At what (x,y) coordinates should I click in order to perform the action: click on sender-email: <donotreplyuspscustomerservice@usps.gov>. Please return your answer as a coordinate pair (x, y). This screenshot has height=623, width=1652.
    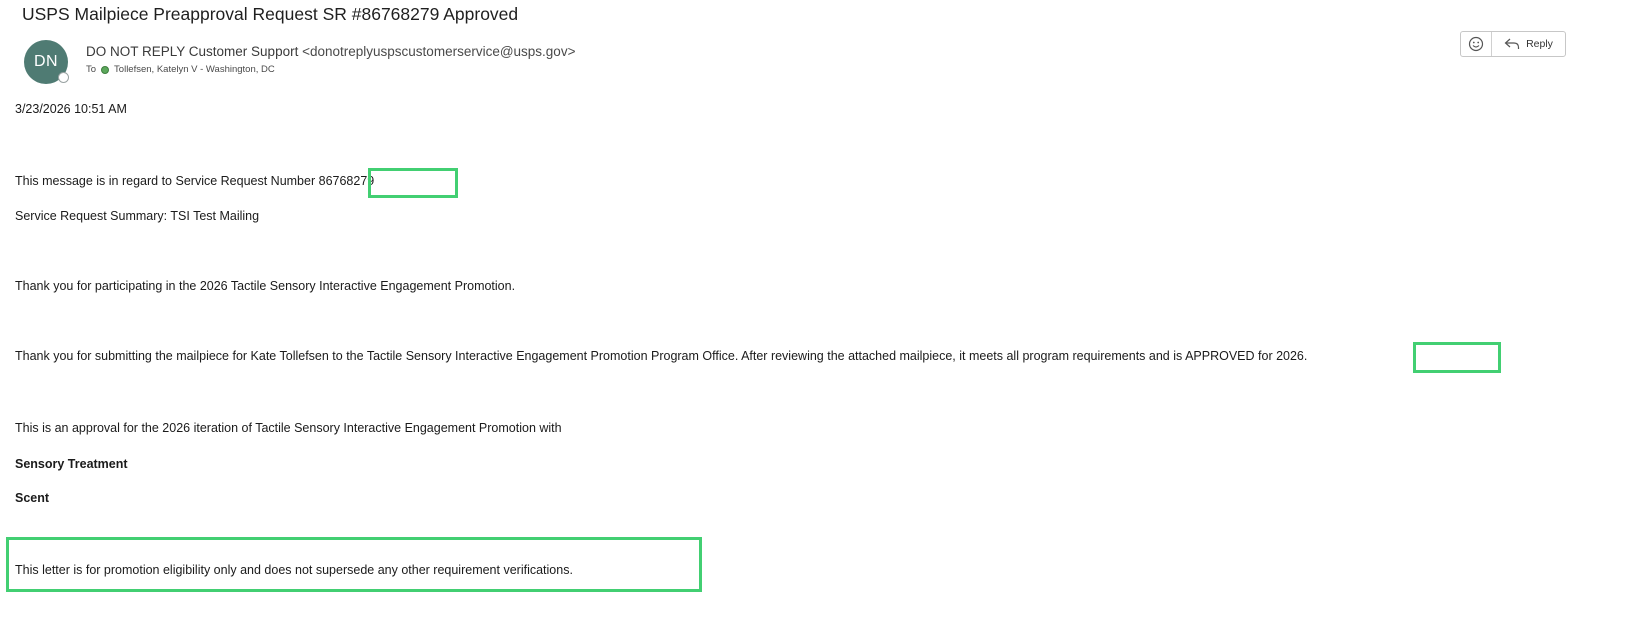
    Looking at the image, I should click on (438, 51).